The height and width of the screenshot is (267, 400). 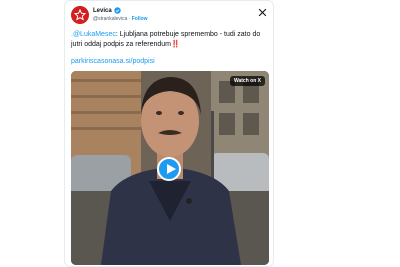 What do you see at coordinates (113, 61) in the screenshot?
I see `tweet-link: parkiriscasonasa.si/podpisi` at bounding box center [113, 61].